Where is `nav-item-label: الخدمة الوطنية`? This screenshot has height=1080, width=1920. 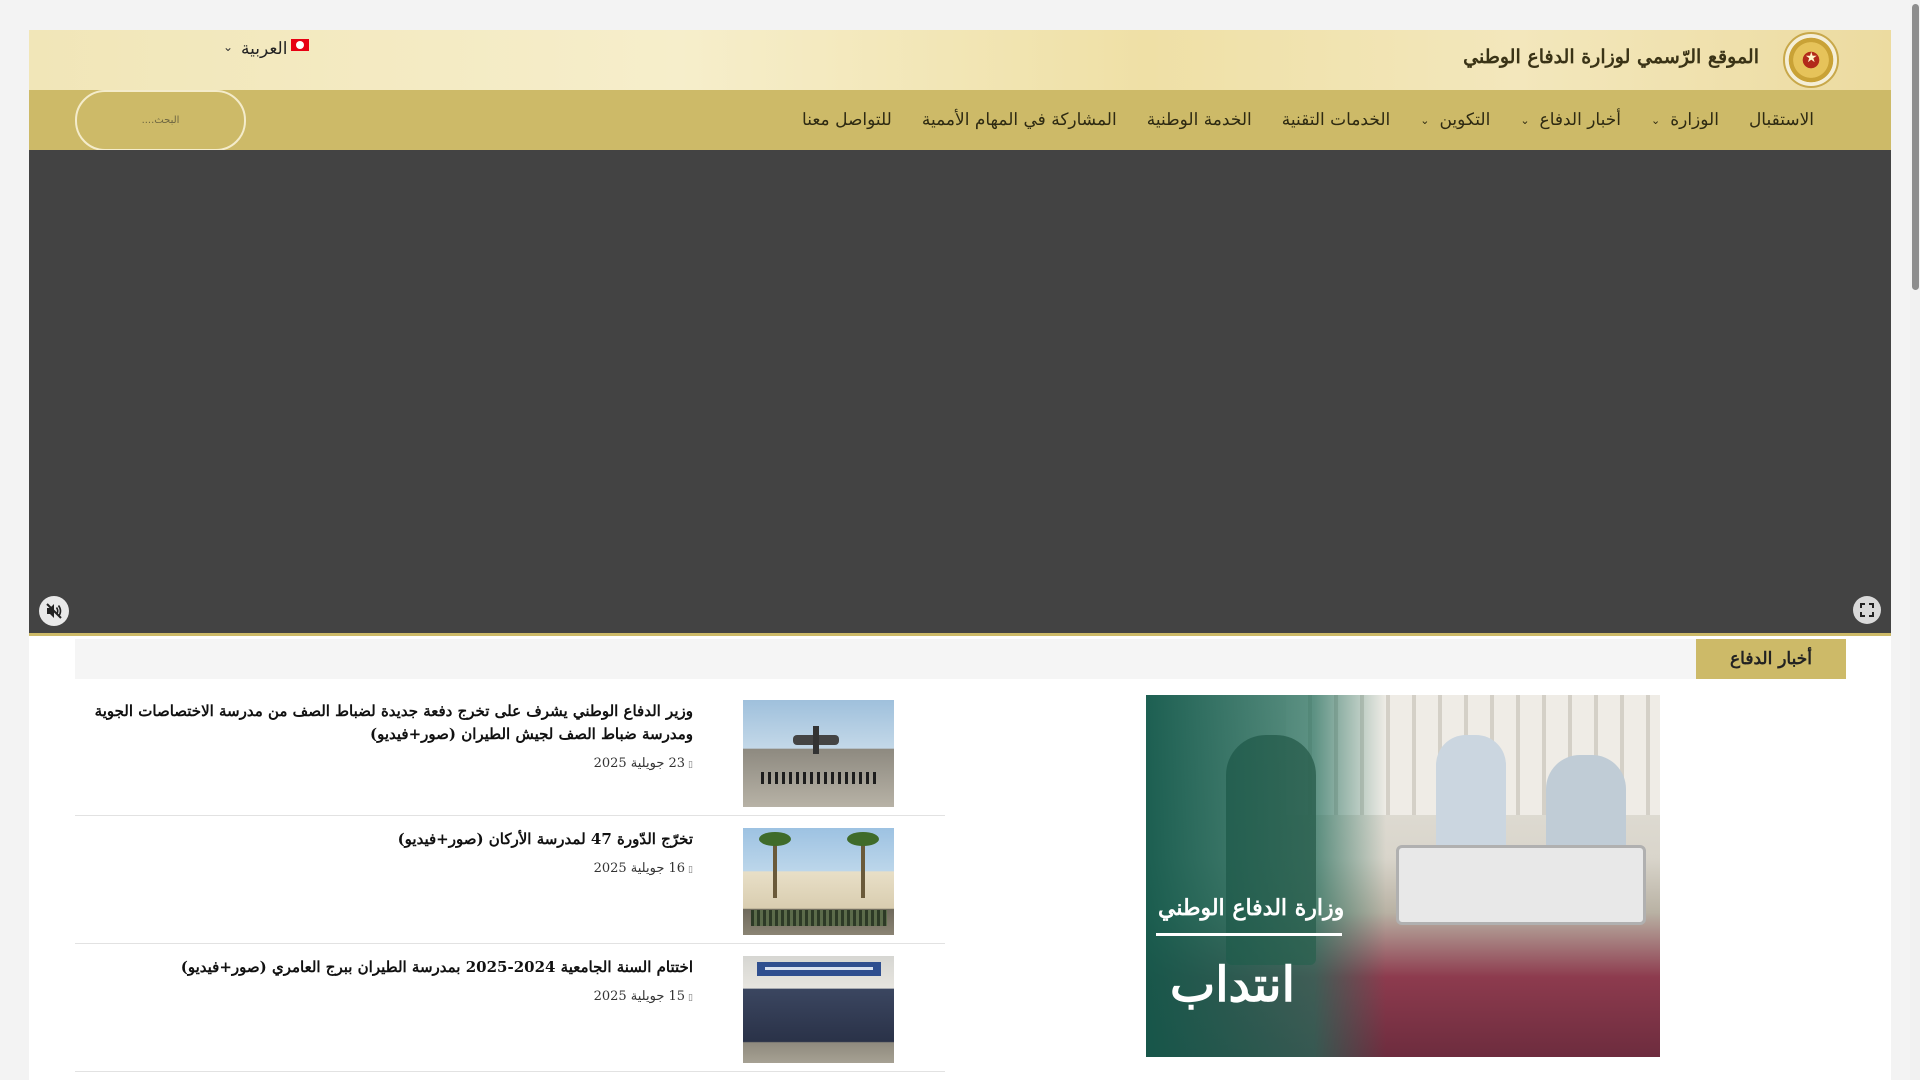 nav-item-label: الخدمة الوطنية is located at coordinates (1199, 120).